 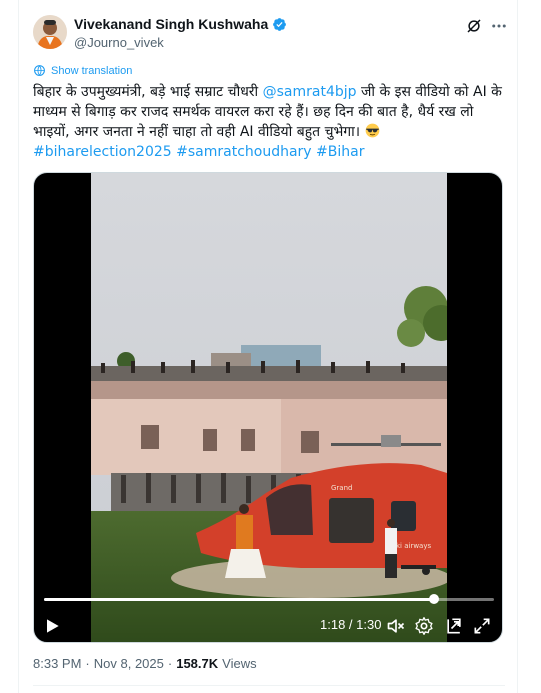 What do you see at coordinates (197, 663) in the screenshot?
I see `views-count: 158.7K` at bounding box center [197, 663].